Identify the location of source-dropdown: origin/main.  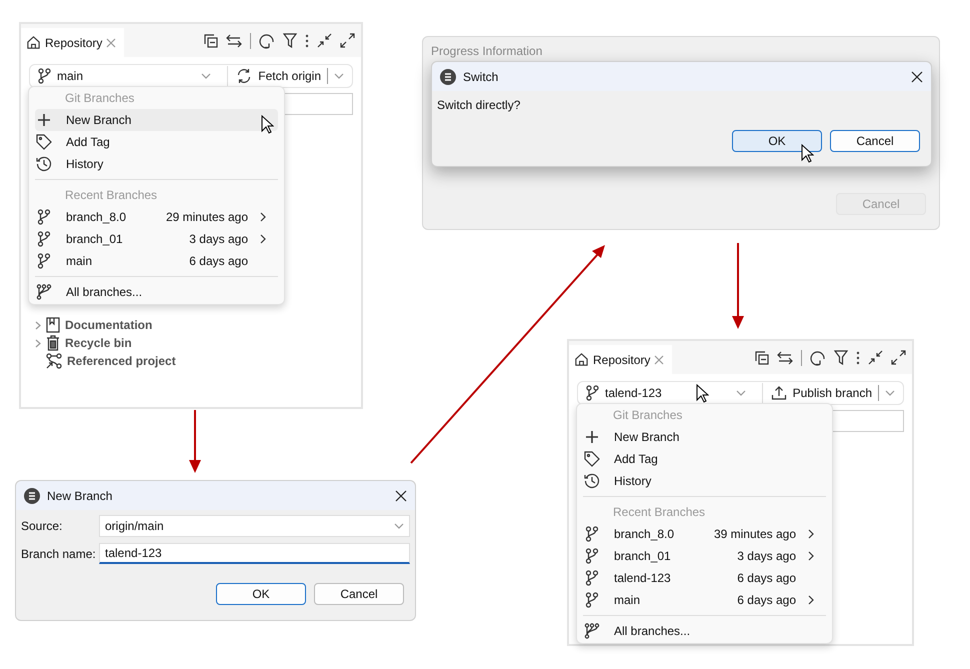
(254, 526).